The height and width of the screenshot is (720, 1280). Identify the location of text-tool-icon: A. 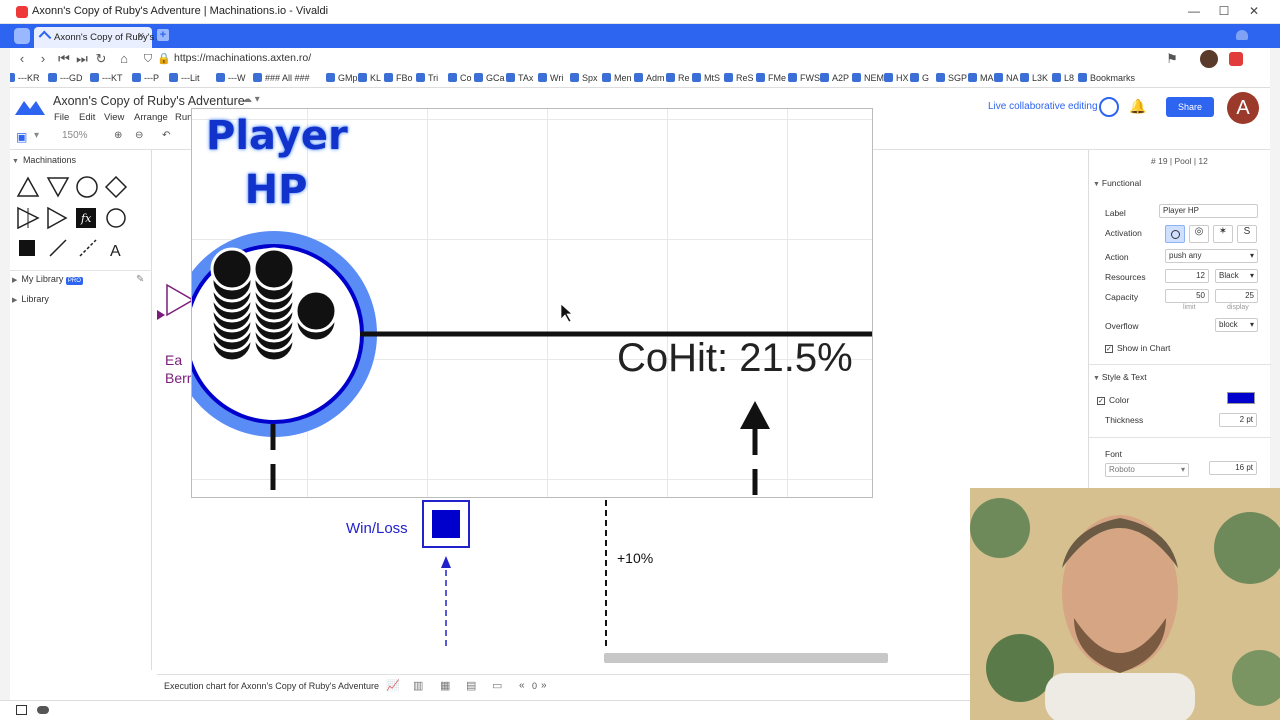
(115, 251).